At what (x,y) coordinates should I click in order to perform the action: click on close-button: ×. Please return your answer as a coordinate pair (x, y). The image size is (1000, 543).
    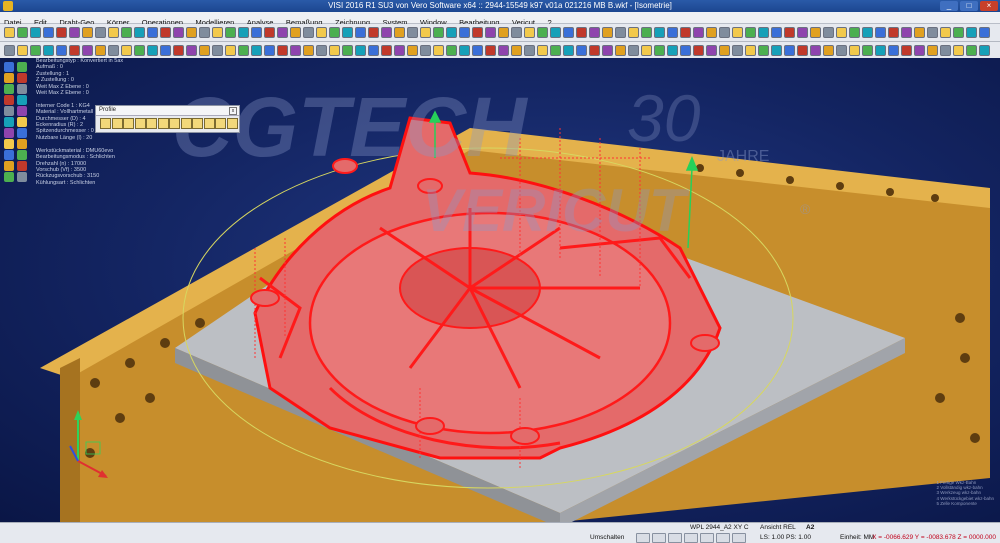
    Looking at the image, I should click on (989, 6).